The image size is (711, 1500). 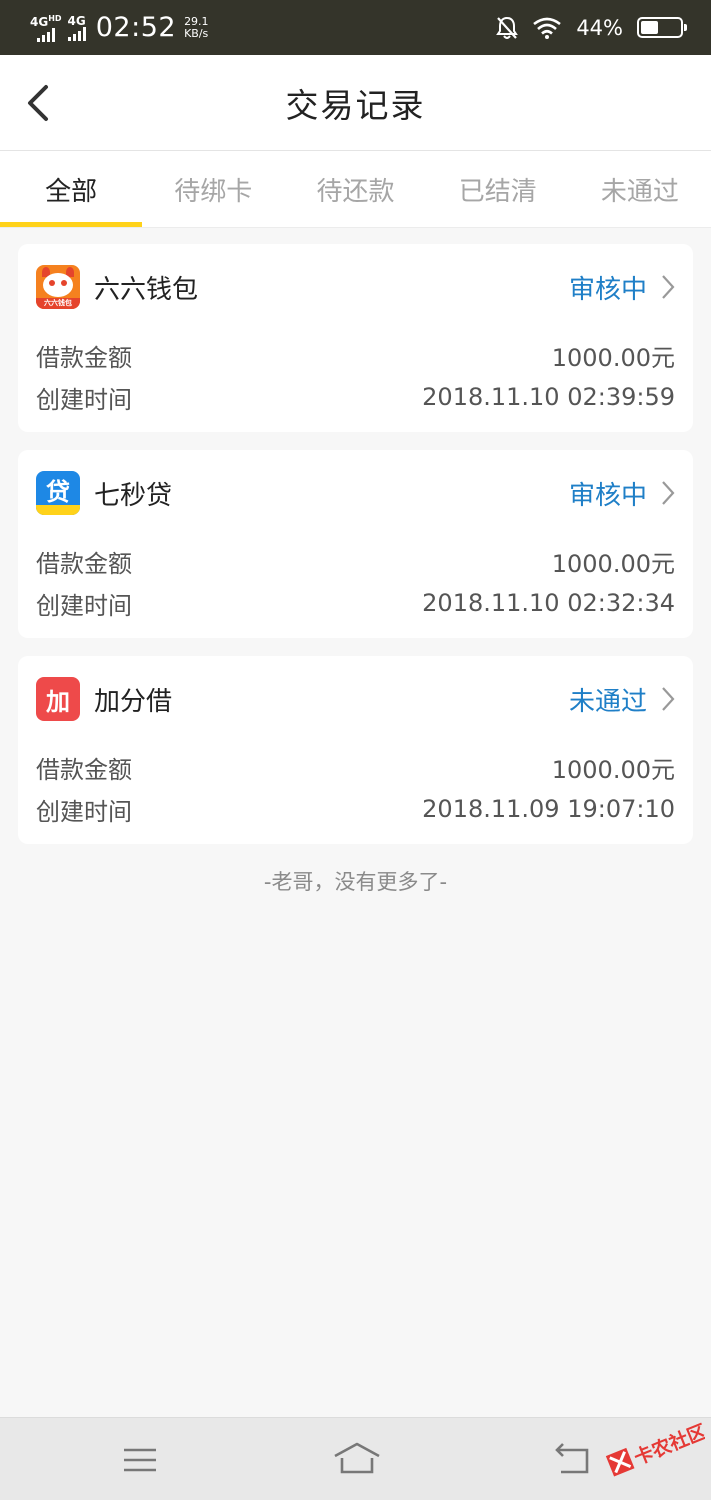 I want to click on sixsix-wallet-icon: 六六钱包, so click(x=58, y=287).